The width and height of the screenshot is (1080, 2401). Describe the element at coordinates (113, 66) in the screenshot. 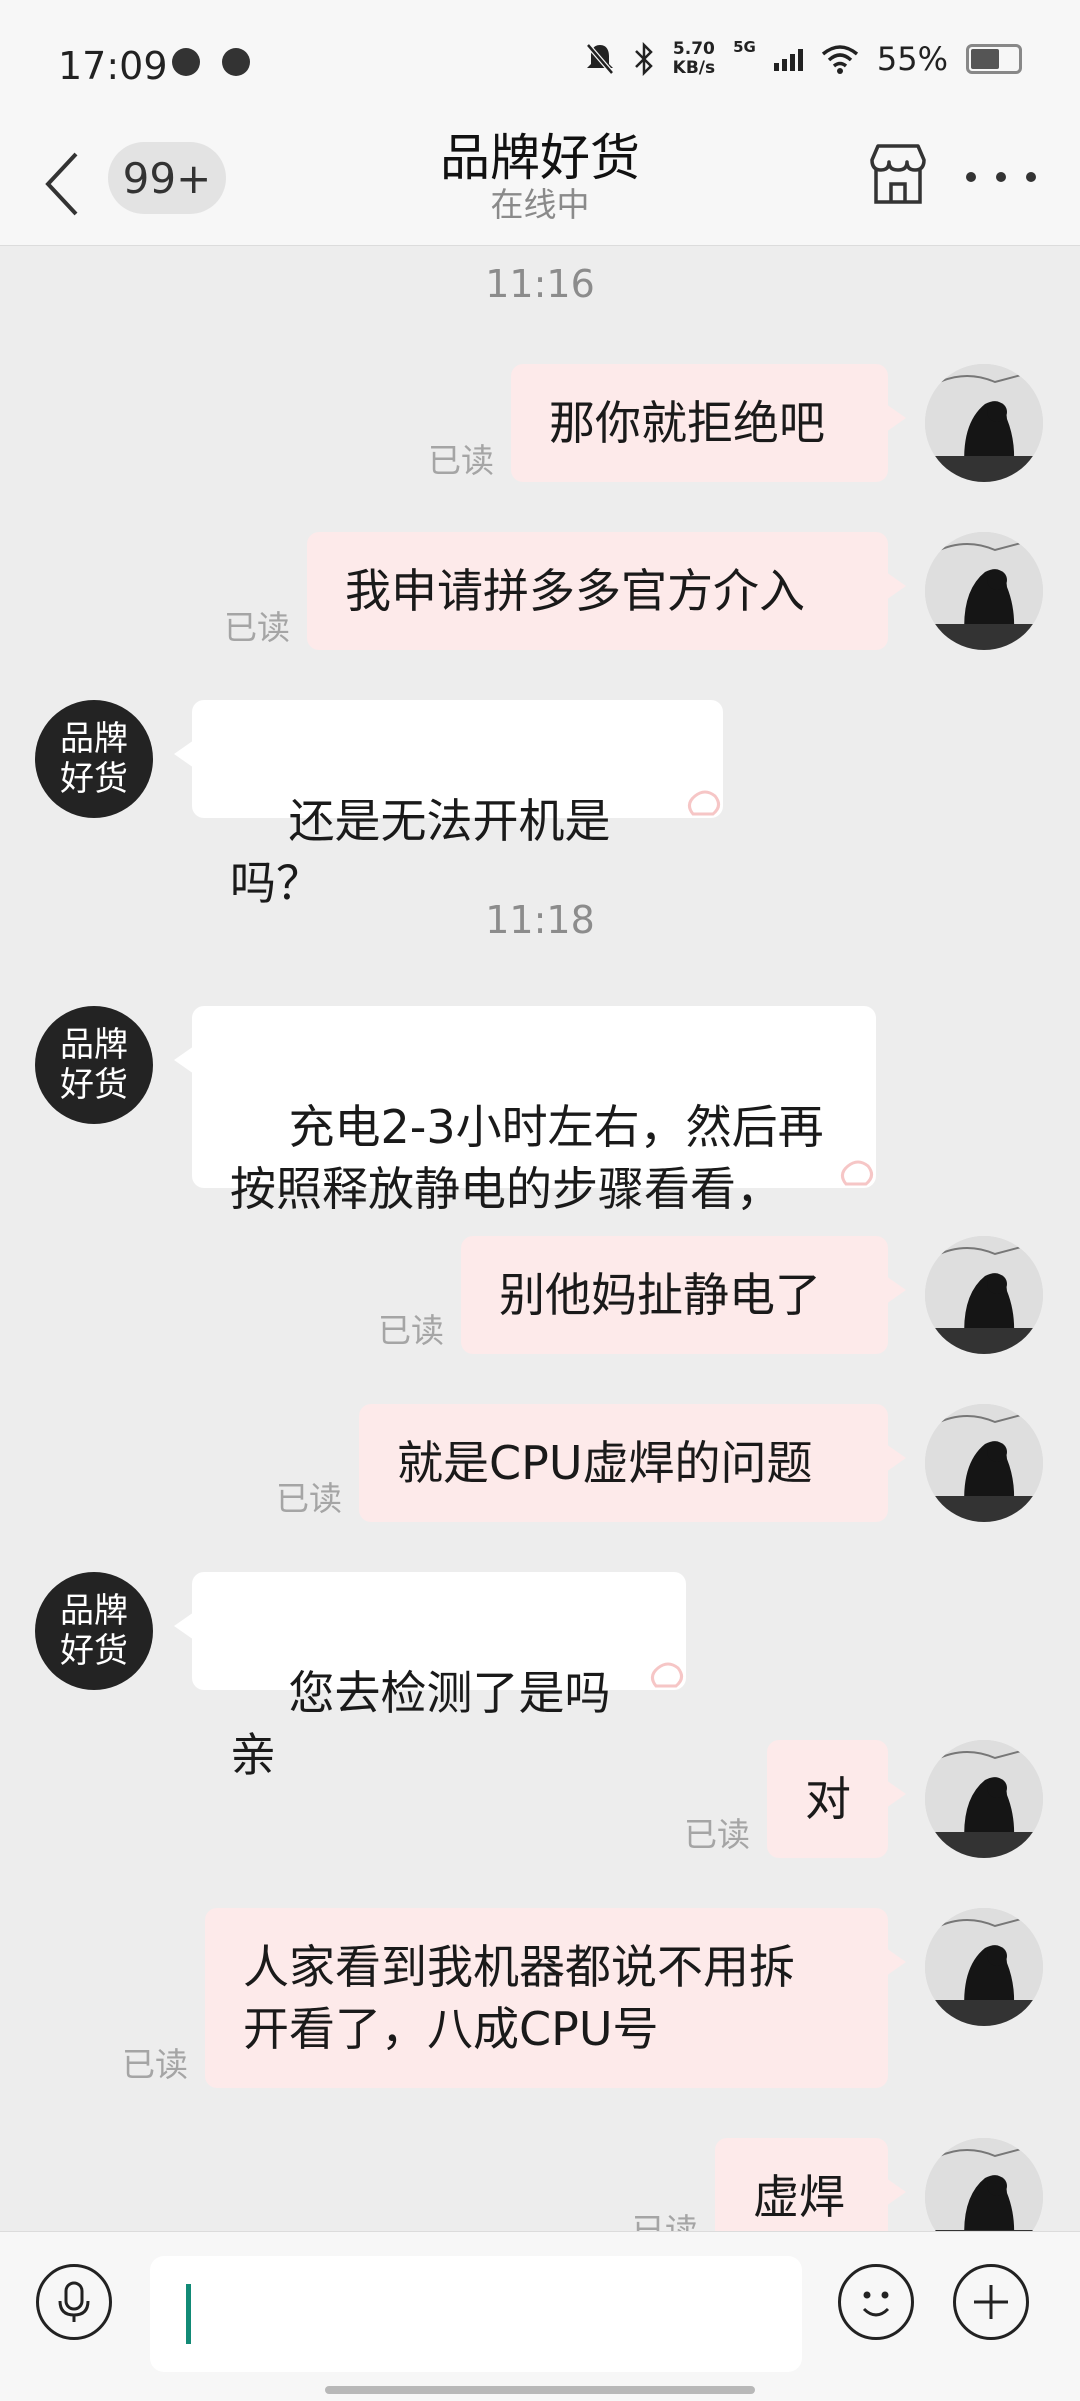

I see `status-time: 17:09` at that location.